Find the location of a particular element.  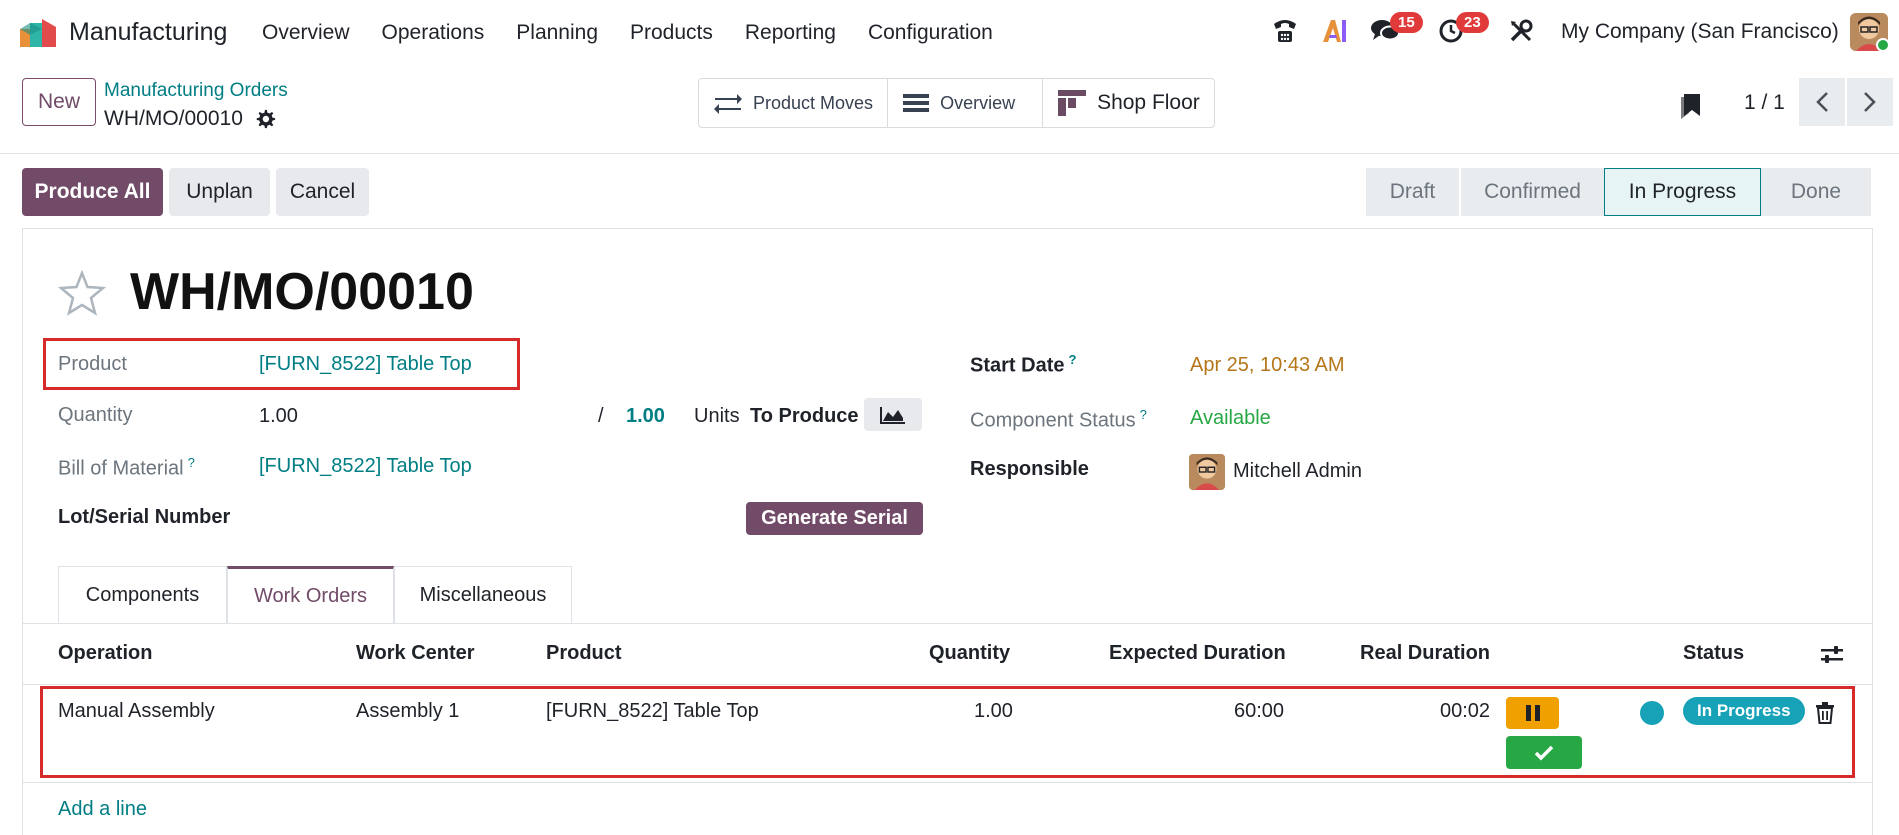

cell-work-center: Assembly 1 is located at coordinates (407, 711).